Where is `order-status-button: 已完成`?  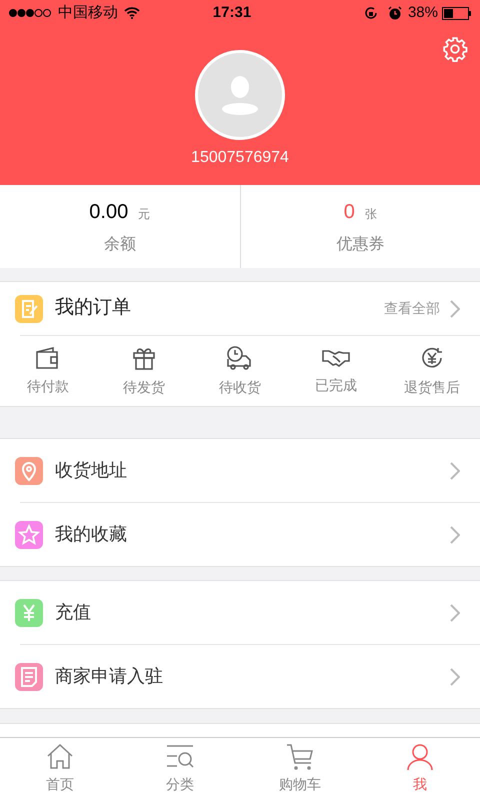
order-status-button: 已完成 is located at coordinates (336, 371).